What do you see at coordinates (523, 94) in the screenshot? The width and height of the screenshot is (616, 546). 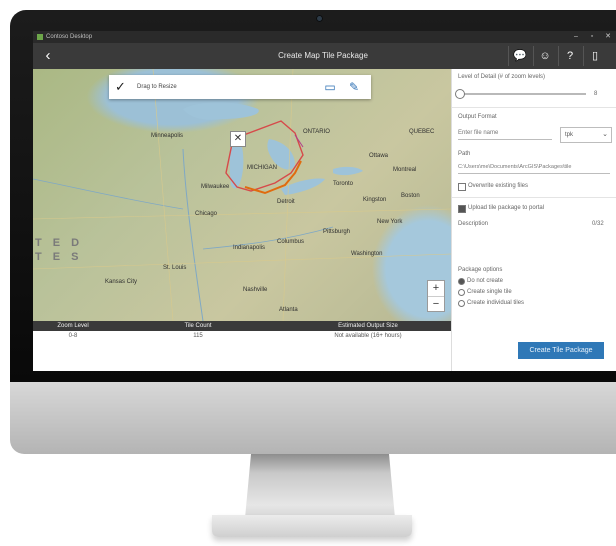 I see `level-of-detail-slider` at bounding box center [523, 94].